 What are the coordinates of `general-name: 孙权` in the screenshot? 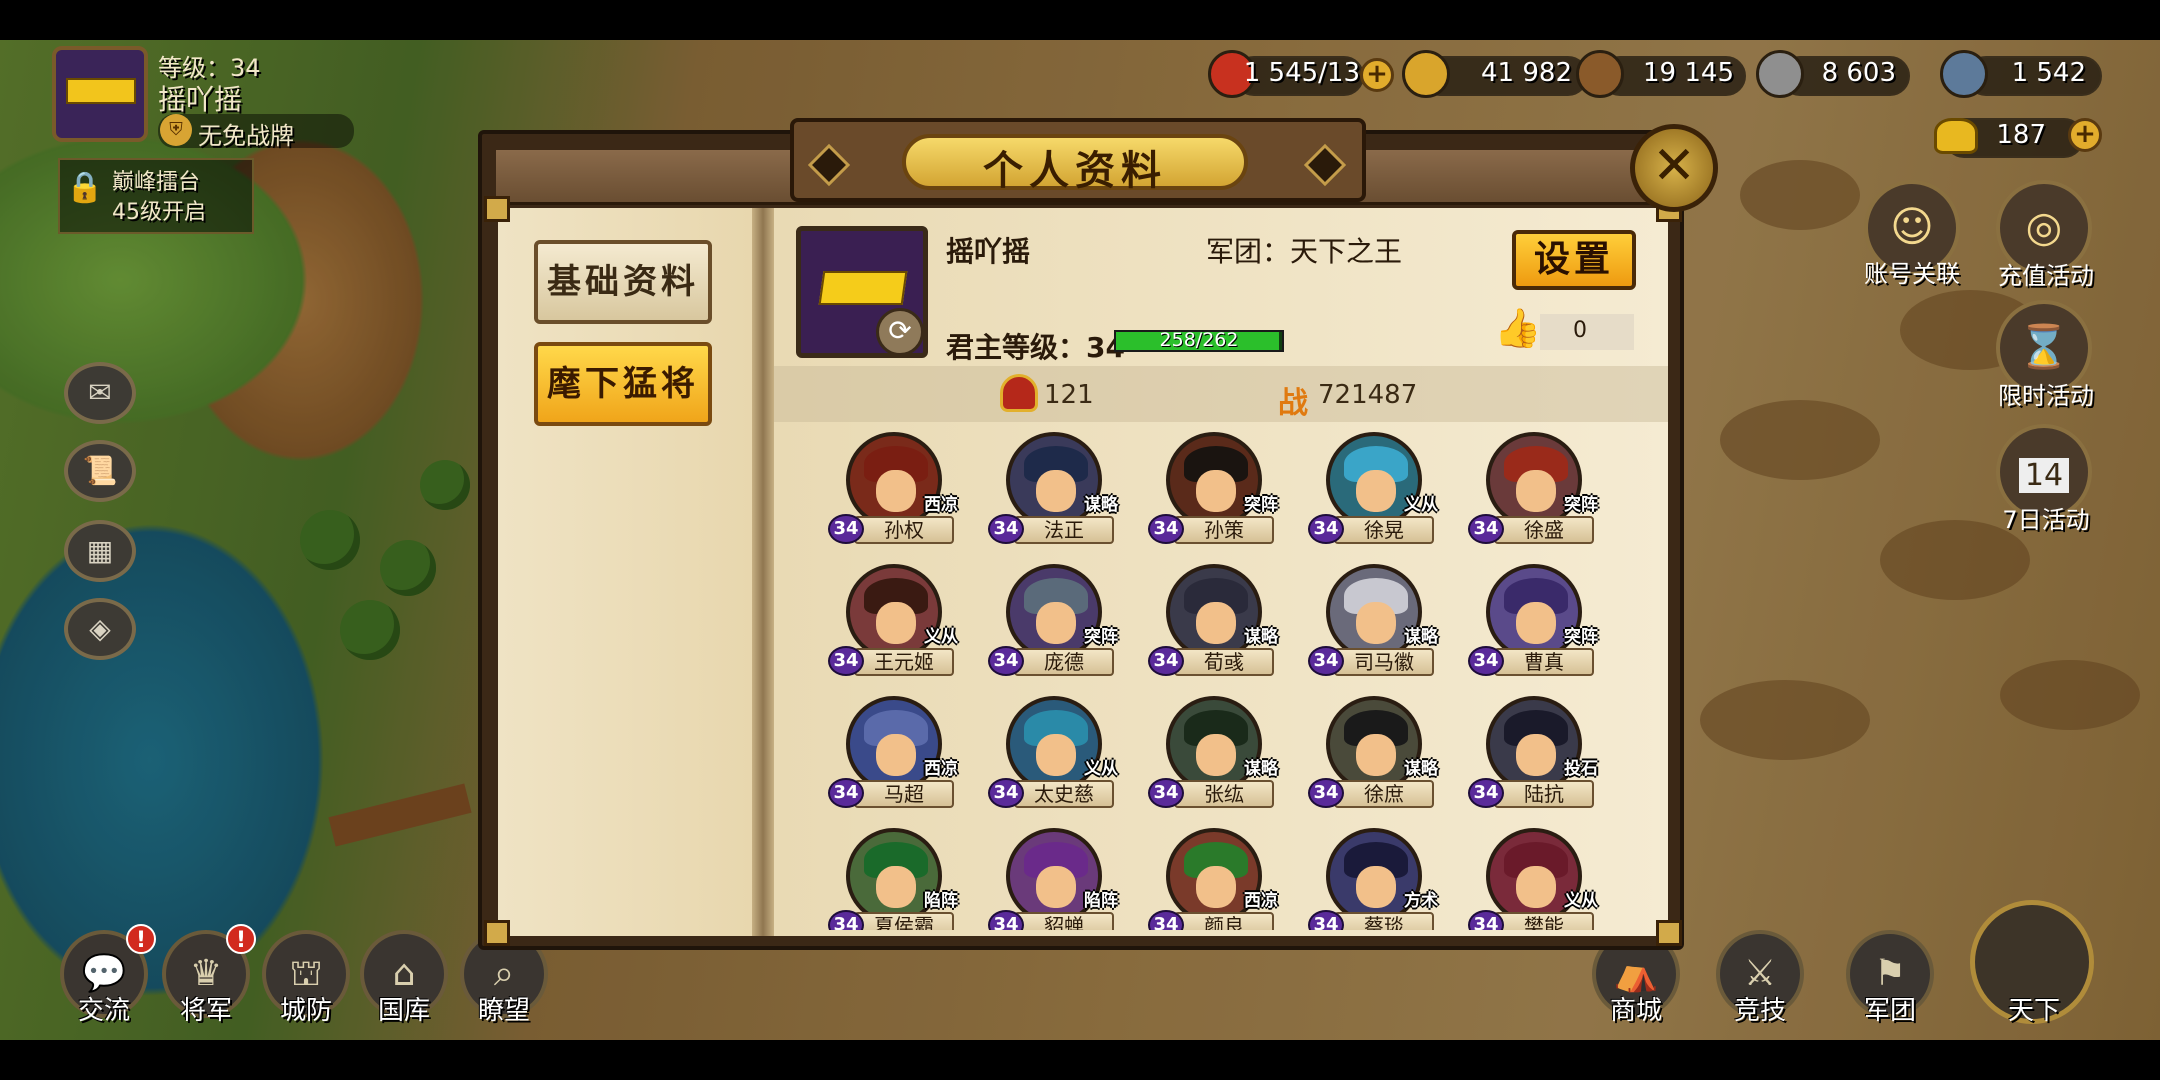 It's located at (904, 530).